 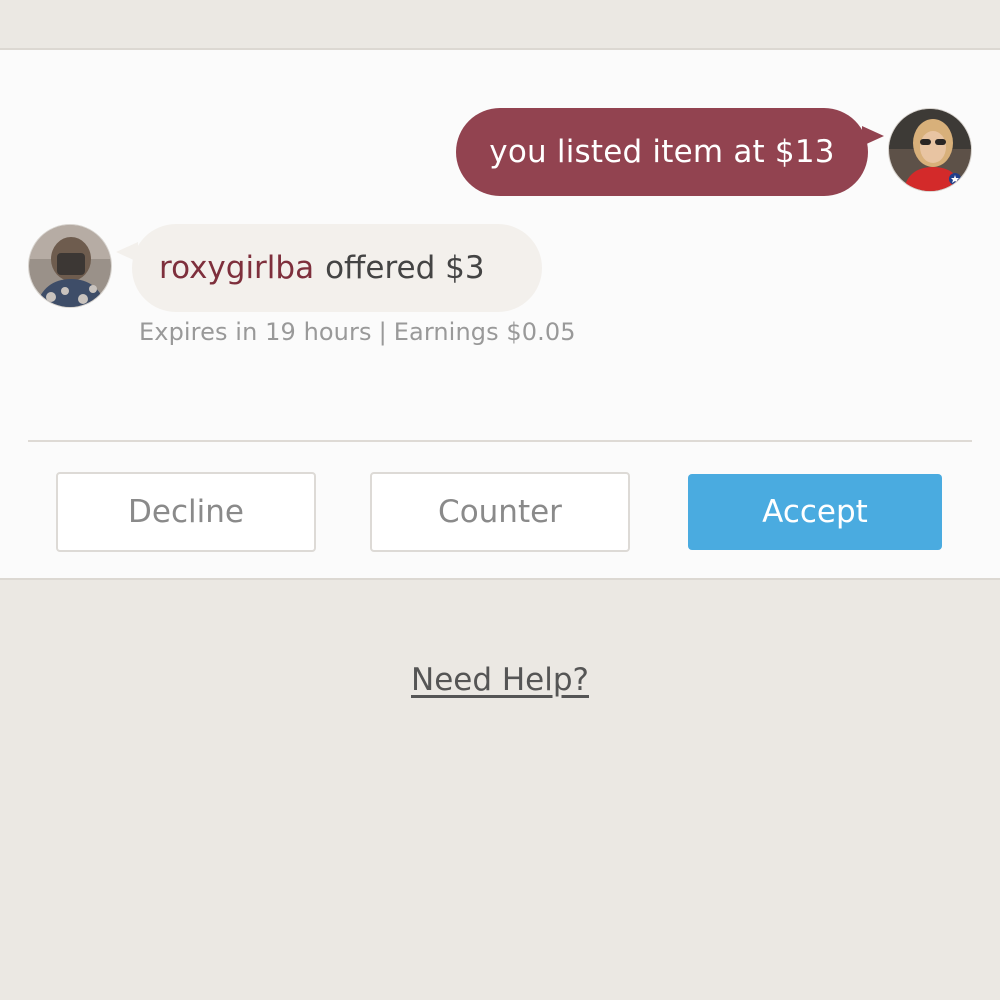 I want to click on decline-button: Decline, so click(x=186, y=512).